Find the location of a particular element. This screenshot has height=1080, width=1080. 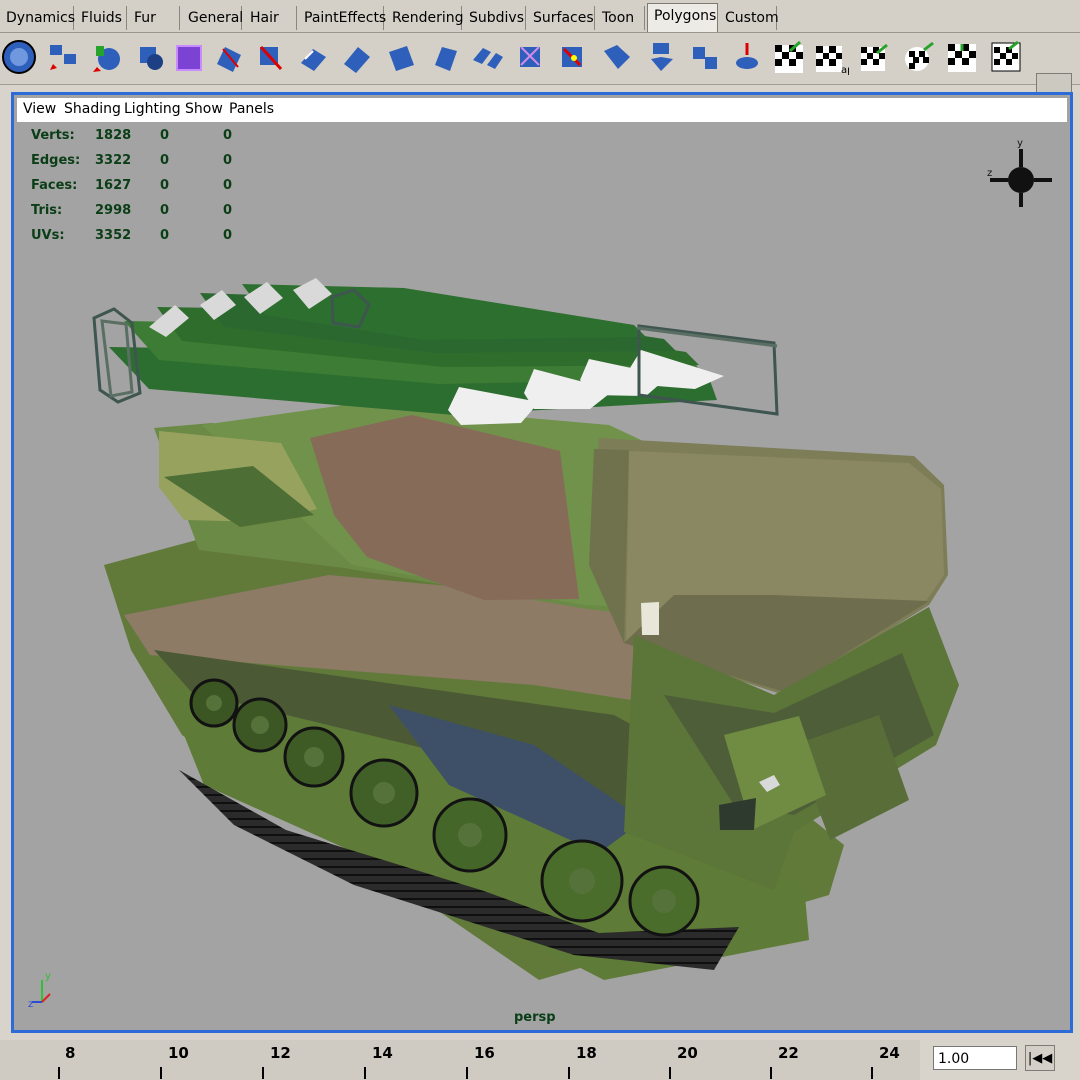

hud-row-edges: Edges: 3322 0 0 is located at coordinates (141, 162).